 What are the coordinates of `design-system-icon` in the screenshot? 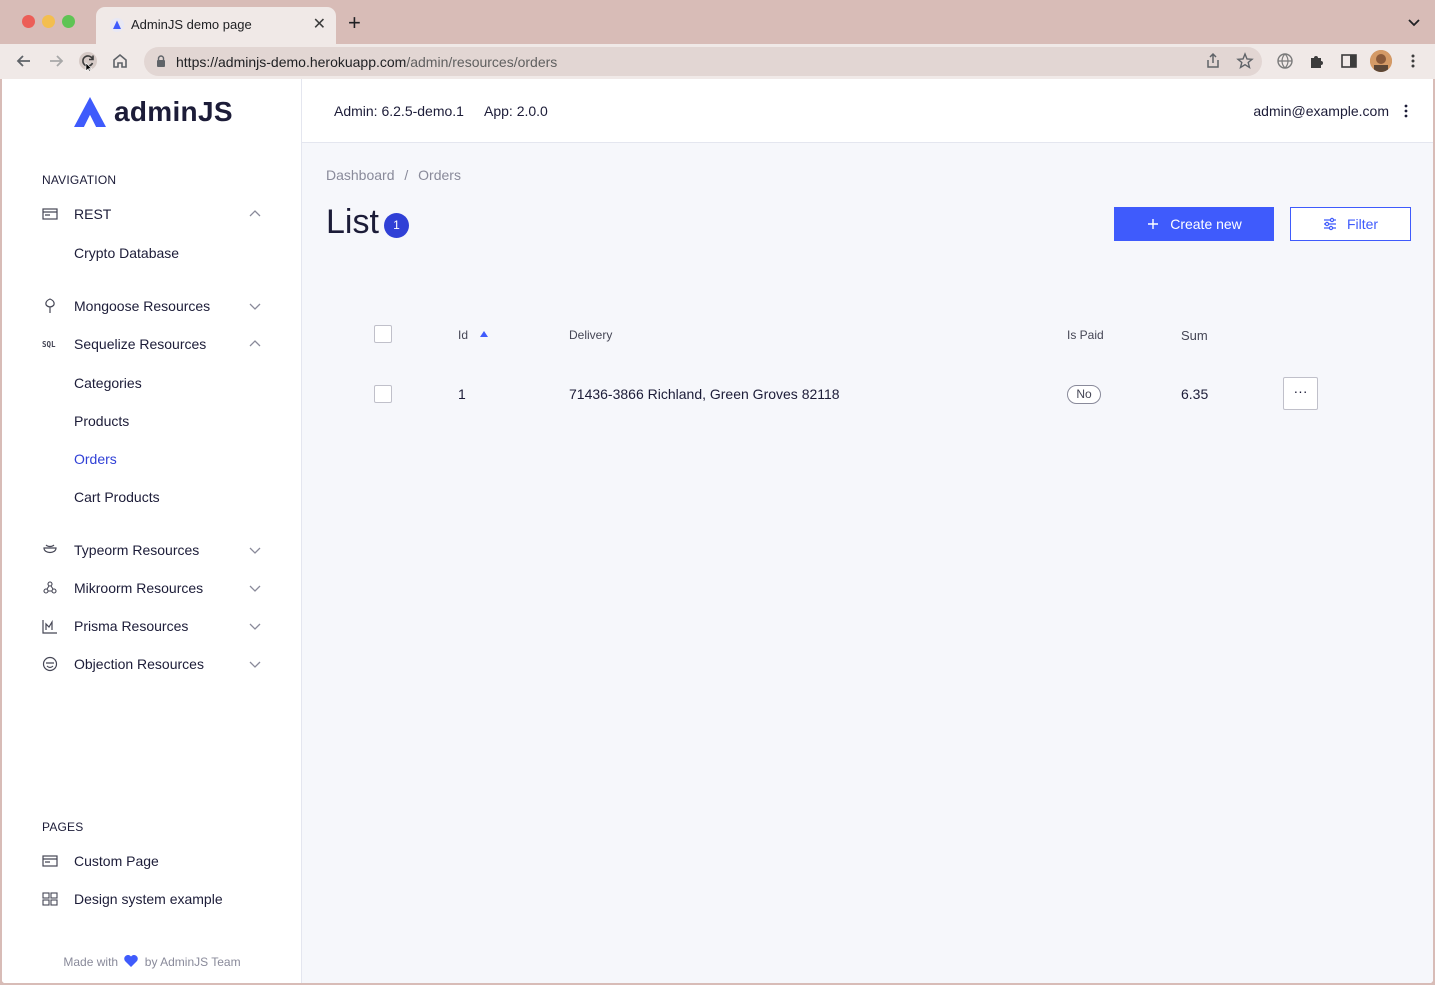 It's located at (50, 899).